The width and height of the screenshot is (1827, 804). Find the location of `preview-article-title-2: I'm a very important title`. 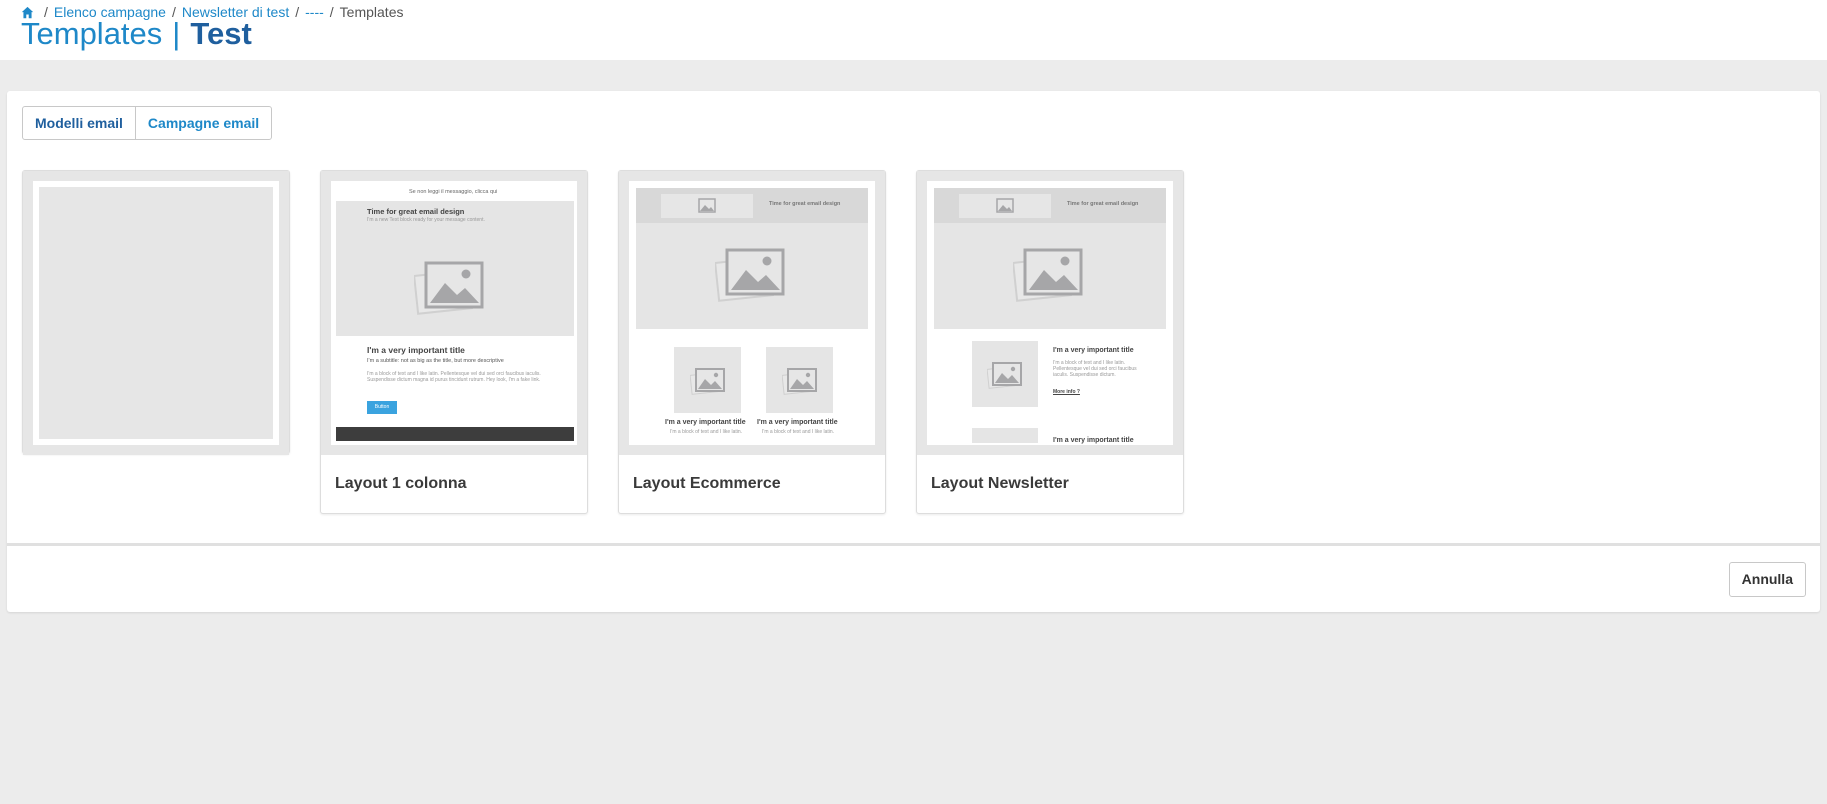

preview-article-title-2: I'm a very important title is located at coordinates (1093, 440).